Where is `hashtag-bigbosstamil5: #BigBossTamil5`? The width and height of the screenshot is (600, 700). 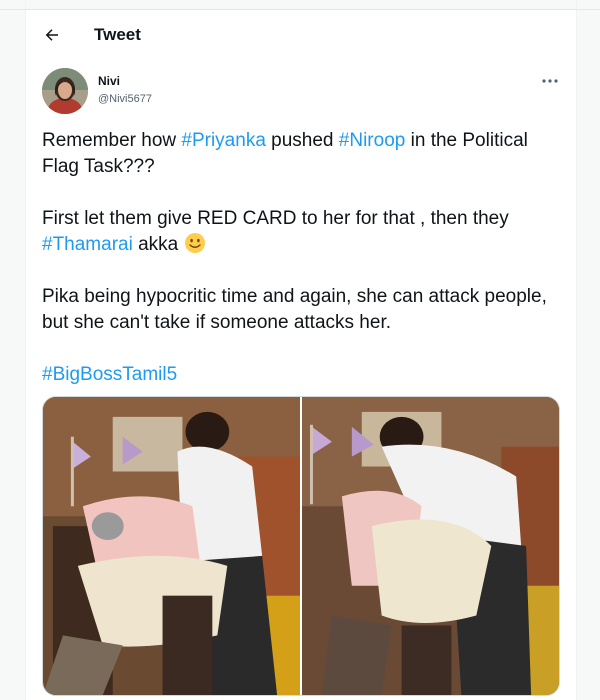
hashtag-bigbosstamil5: #BigBossTamil5 is located at coordinates (109, 374).